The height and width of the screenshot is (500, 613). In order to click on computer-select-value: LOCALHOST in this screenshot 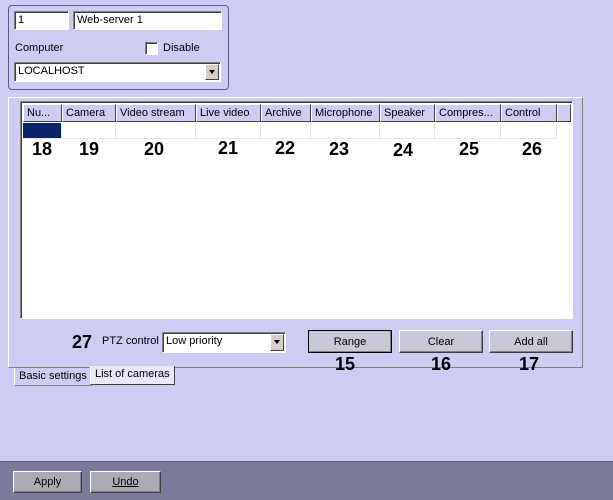, I will do `click(51, 71)`.